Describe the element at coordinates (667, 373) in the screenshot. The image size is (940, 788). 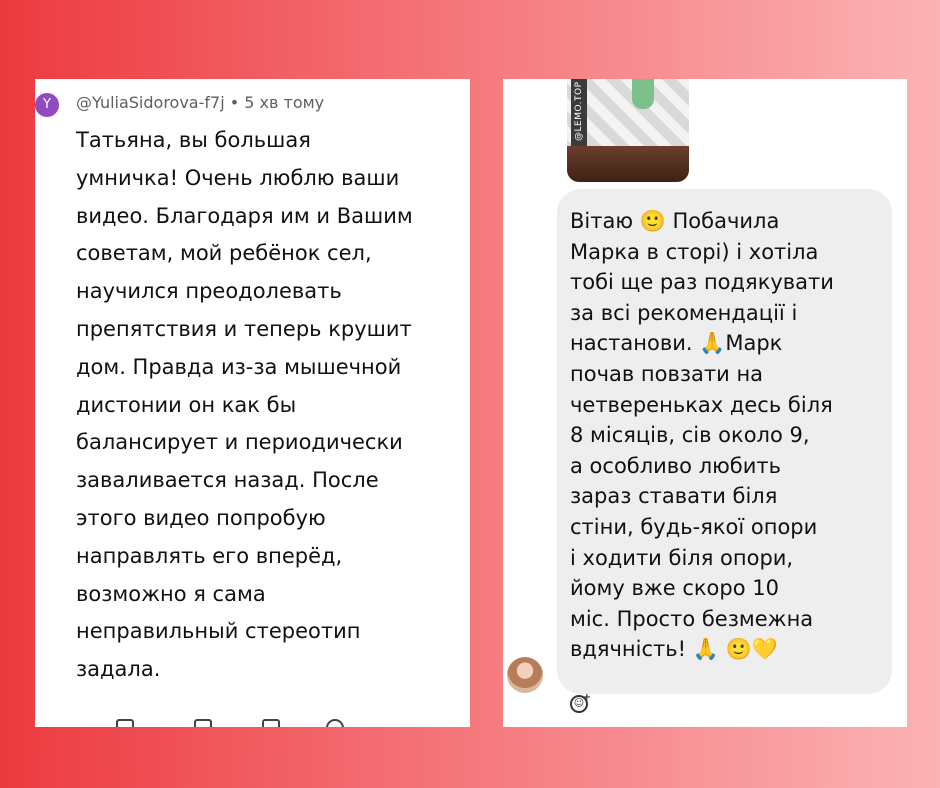
I see `message-line: почав повзати на` at that location.